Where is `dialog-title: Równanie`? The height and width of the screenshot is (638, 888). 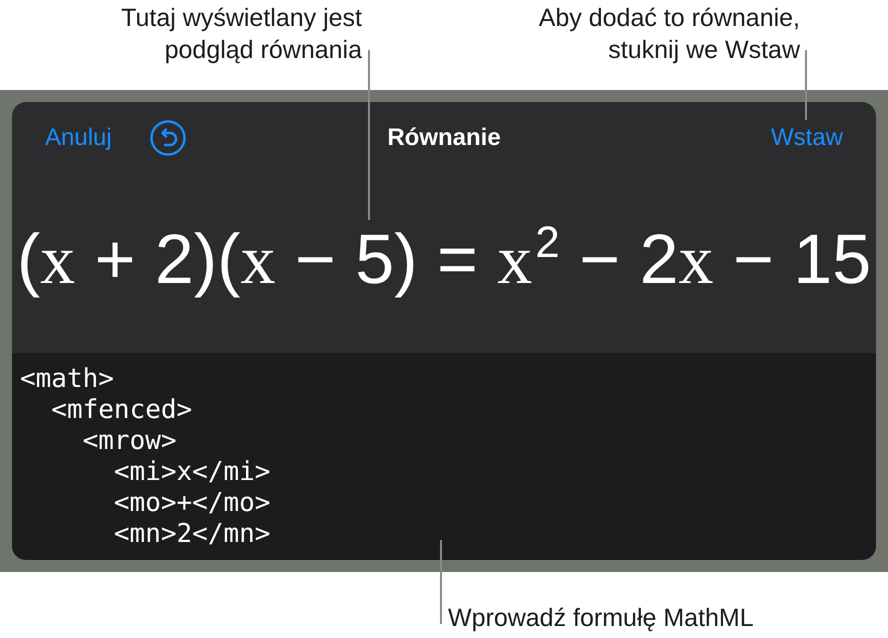
dialog-title: Równanie is located at coordinates (444, 138).